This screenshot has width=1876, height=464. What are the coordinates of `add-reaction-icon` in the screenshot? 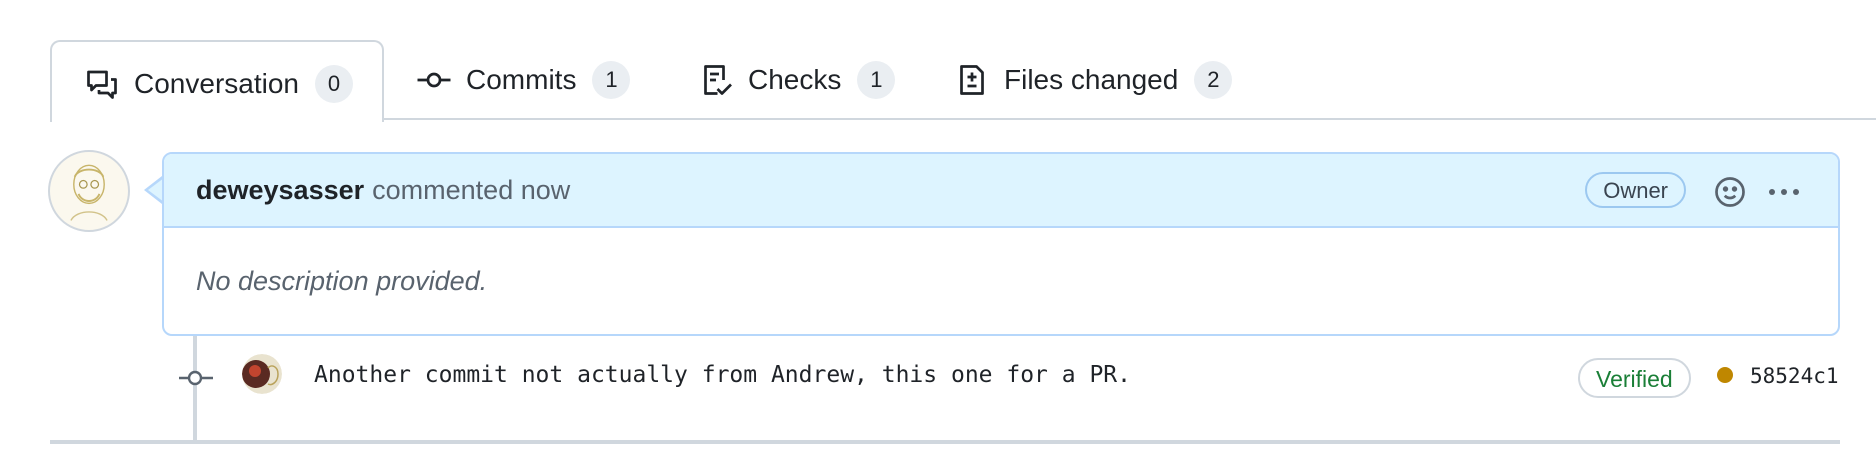 It's located at (1730, 192).